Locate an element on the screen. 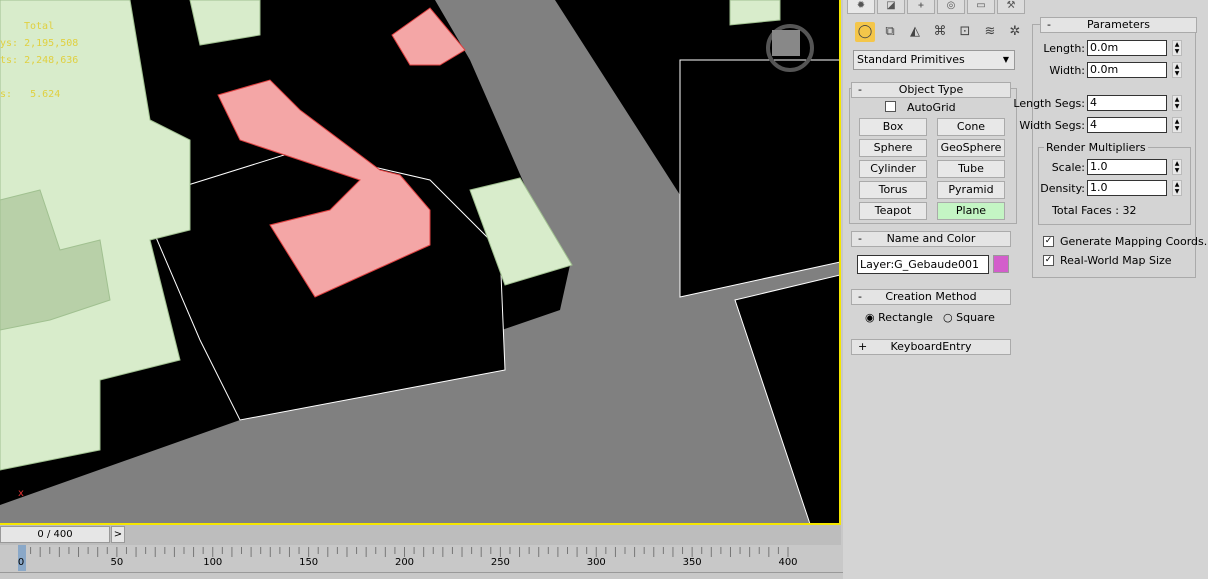 This screenshot has width=1208, height=579. width-segs-input: 4 is located at coordinates (1127, 125).